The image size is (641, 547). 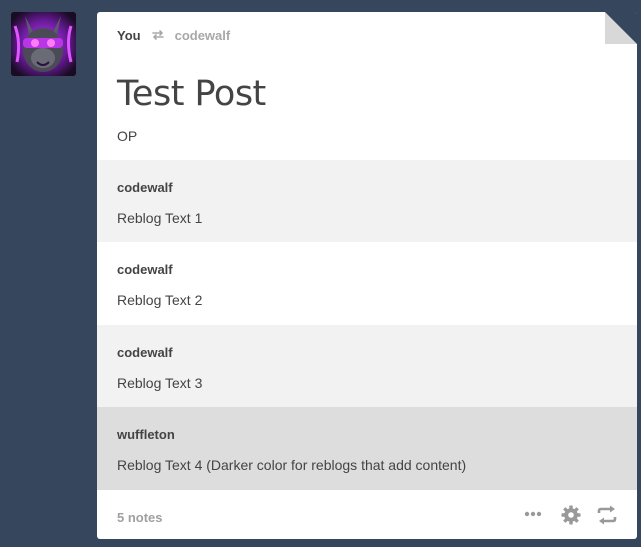 What do you see at coordinates (146, 434) in the screenshot?
I see `reblog-author-link: wuffleton` at bounding box center [146, 434].